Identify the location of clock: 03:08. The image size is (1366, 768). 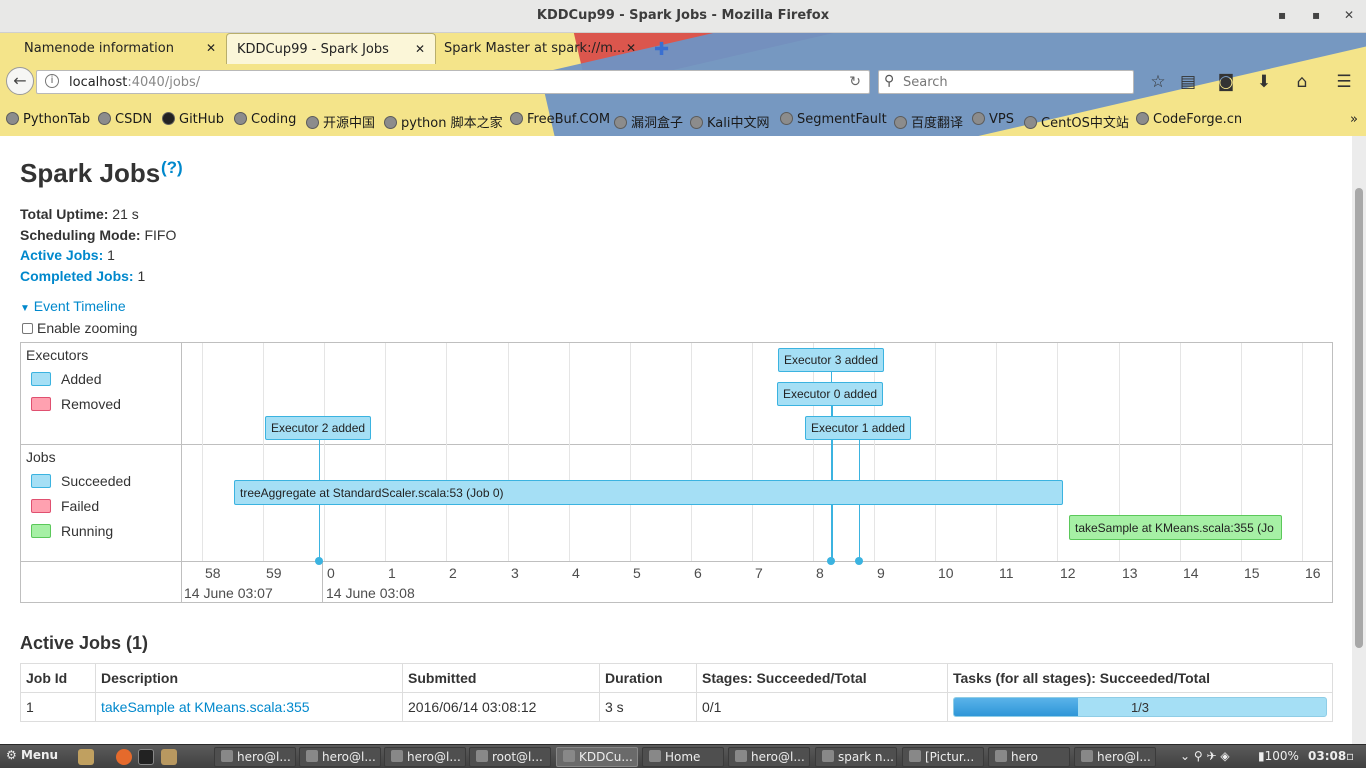
(1327, 756).